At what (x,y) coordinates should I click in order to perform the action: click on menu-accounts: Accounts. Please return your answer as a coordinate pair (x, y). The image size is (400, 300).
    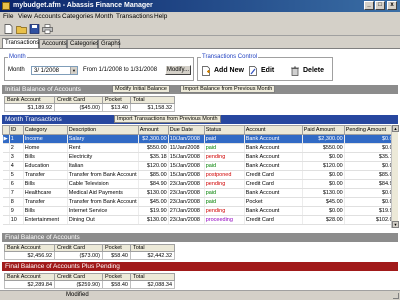
    Looking at the image, I should click on (47, 16).